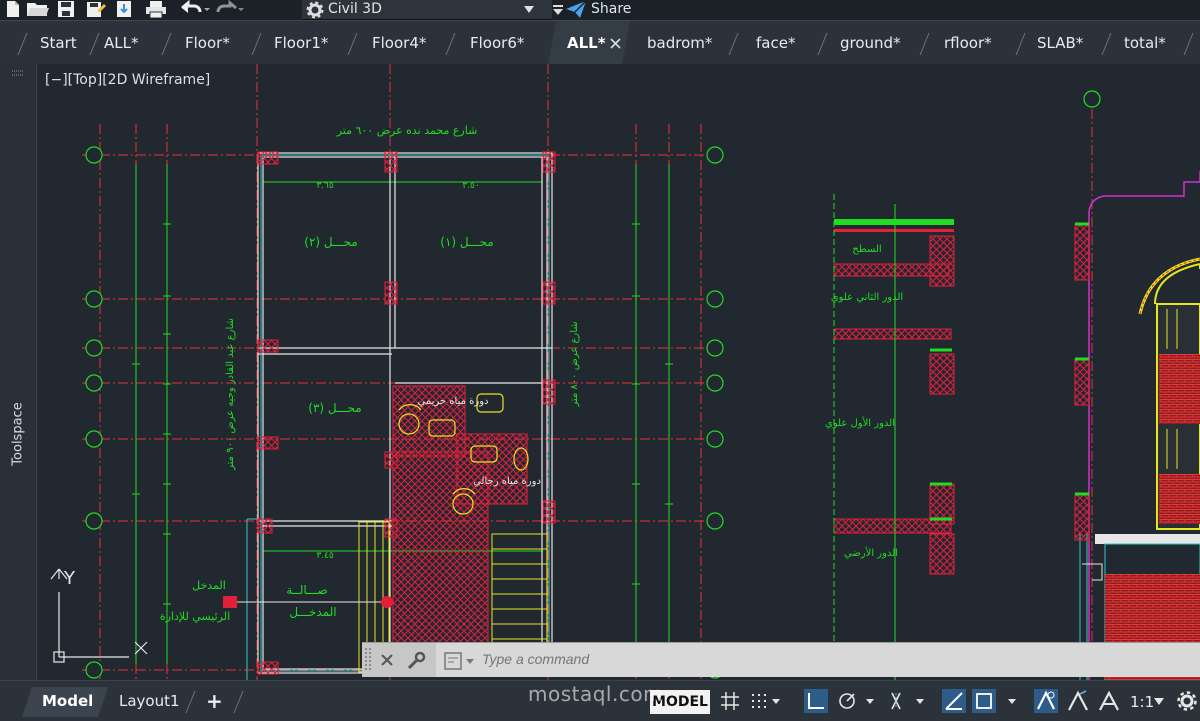  What do you see at coordinates (596, 694) in the screenshot?
I see `watermark: mostaql.com` at bounding box center [596, 694].